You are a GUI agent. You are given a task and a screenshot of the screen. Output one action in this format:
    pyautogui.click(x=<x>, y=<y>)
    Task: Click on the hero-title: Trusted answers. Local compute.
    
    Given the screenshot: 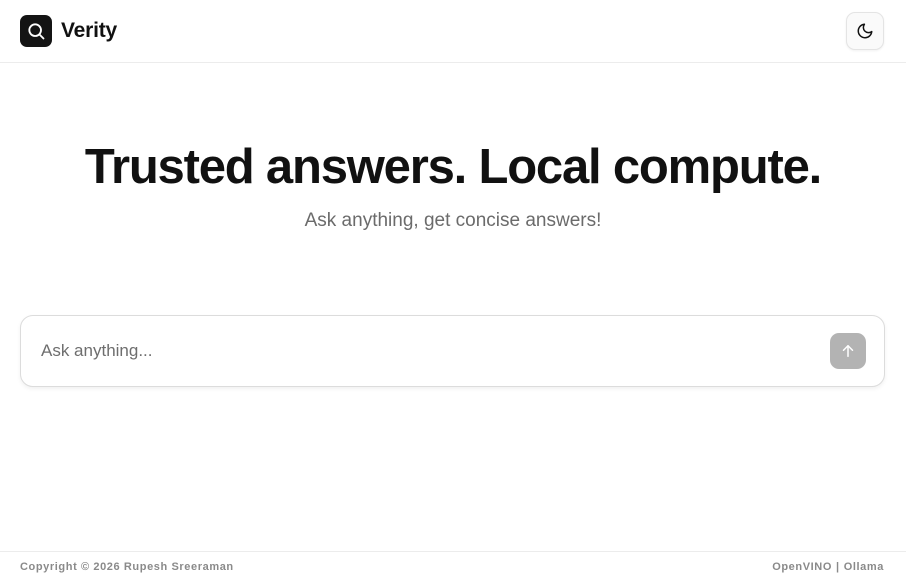 What is the action you would take?
    pyautogui.click(x=453, y=167)
    